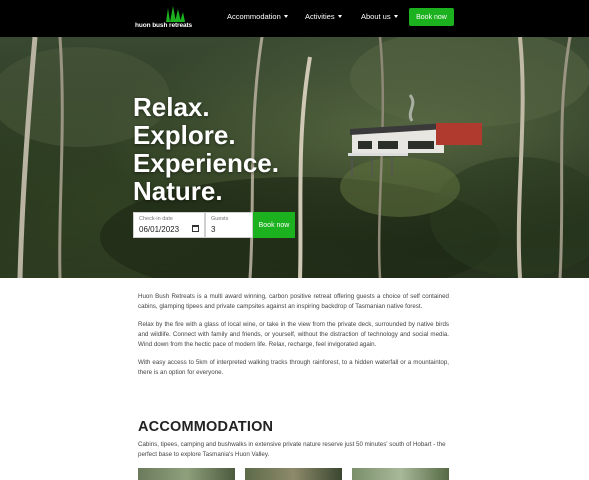  I want to click on hero-title-line: Nature., so click(178, 191).